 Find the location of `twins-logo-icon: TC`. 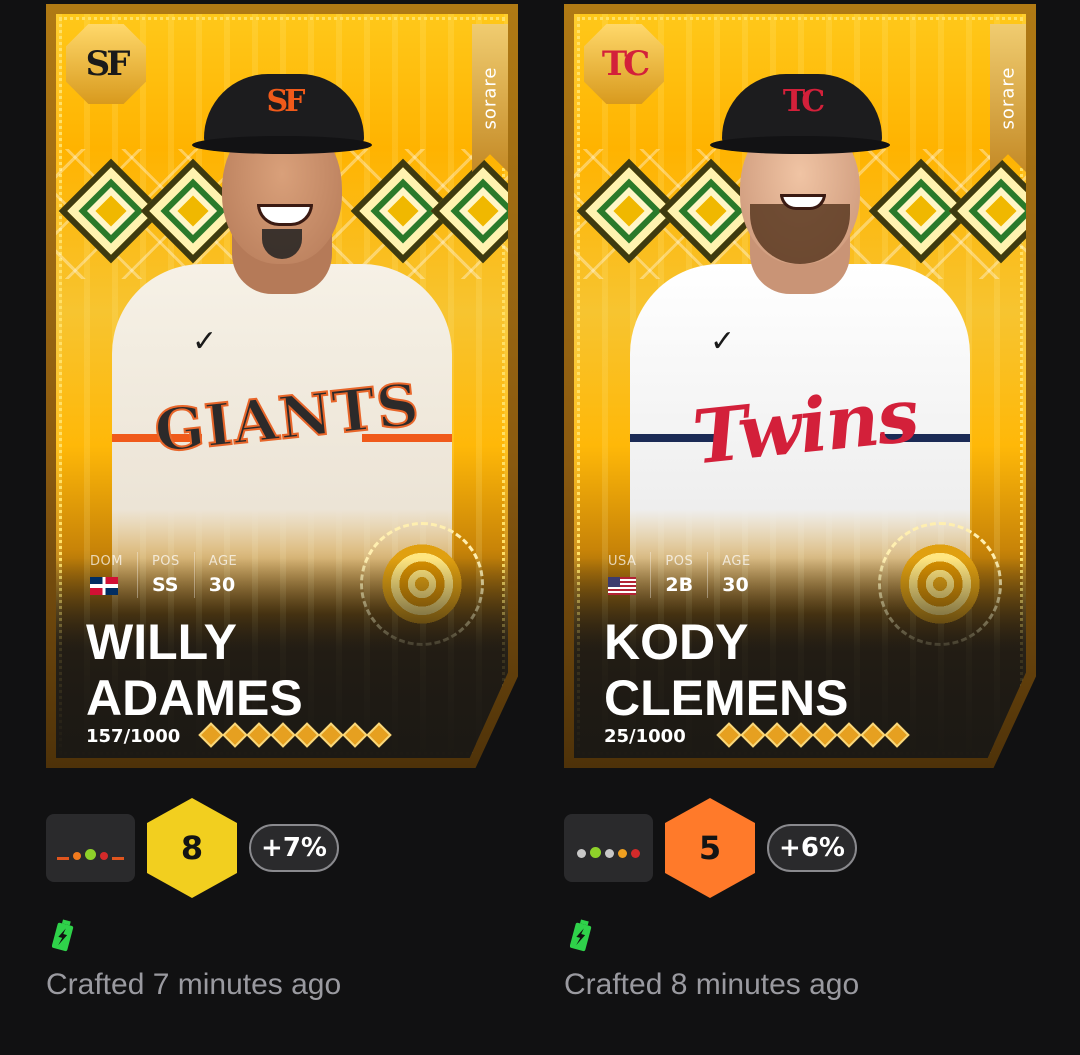

twins-logo-icon: TC is located at coordinates (625, 64).